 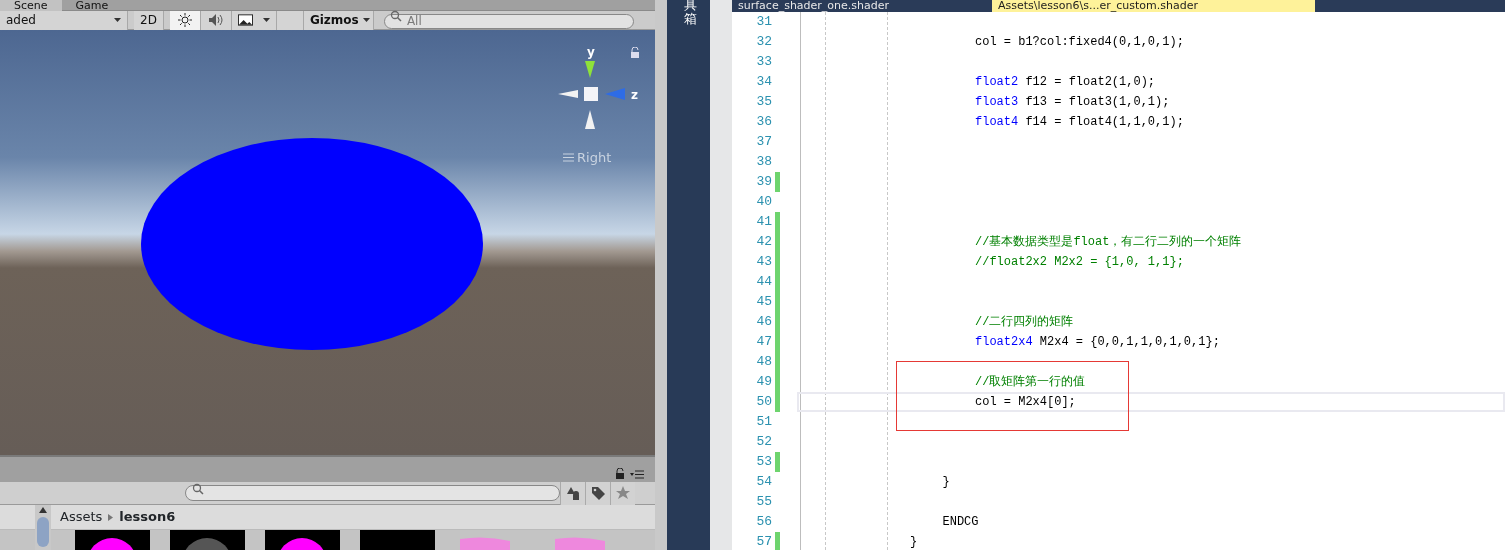 What do you see at coordinates (763, 362) in the screenshot?
I see `line-number: 48` at bounding box center [763, 362].